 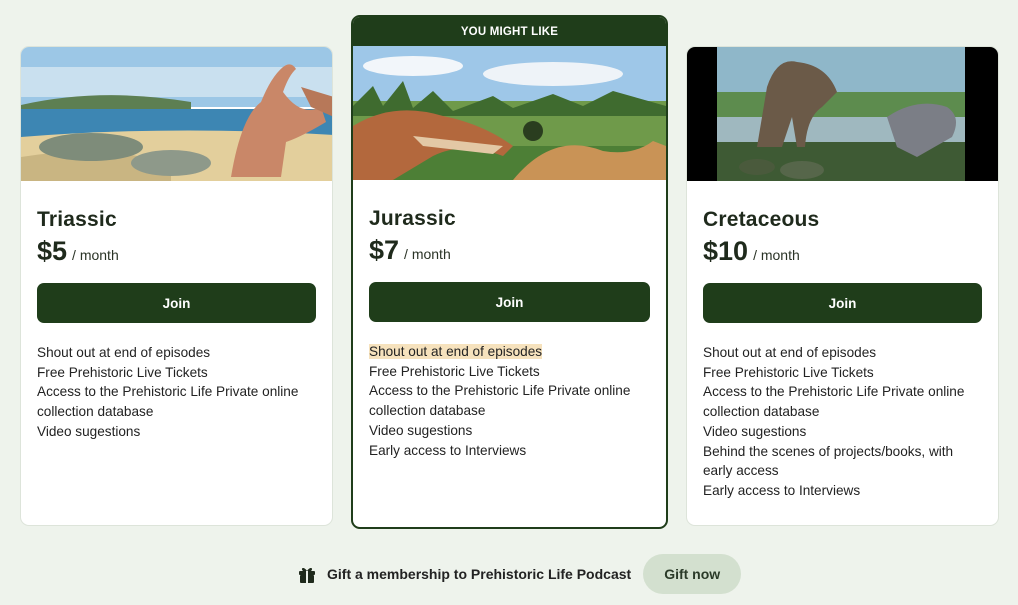 I want to click on gift-icon, so click(x=307, y=575).